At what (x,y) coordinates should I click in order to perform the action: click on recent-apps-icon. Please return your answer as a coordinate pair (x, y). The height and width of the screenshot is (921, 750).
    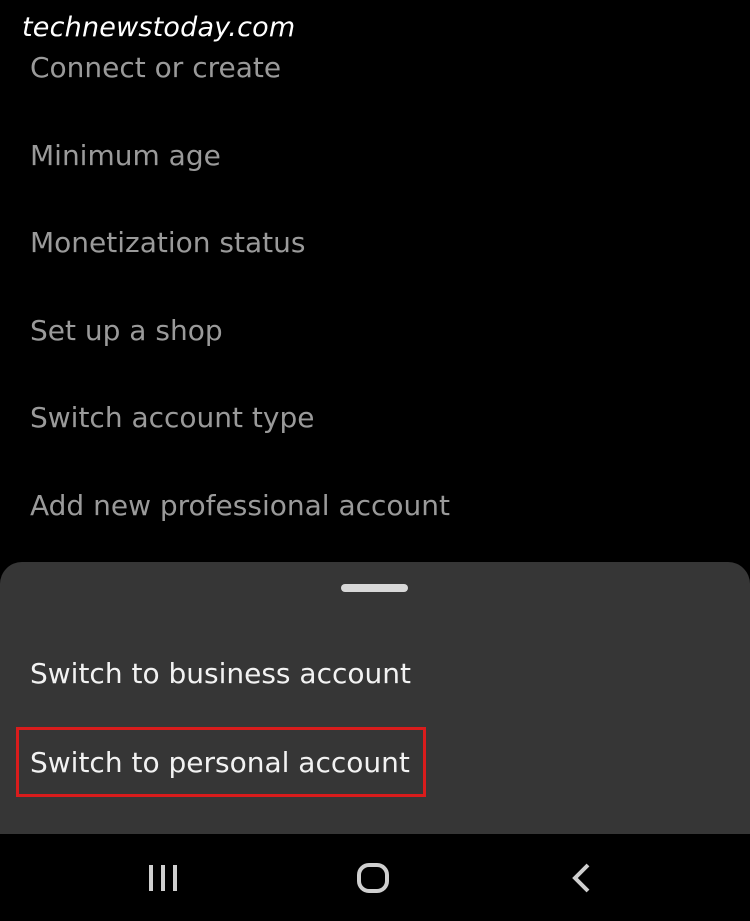
    Looking at the image, I should click on (163, 877).